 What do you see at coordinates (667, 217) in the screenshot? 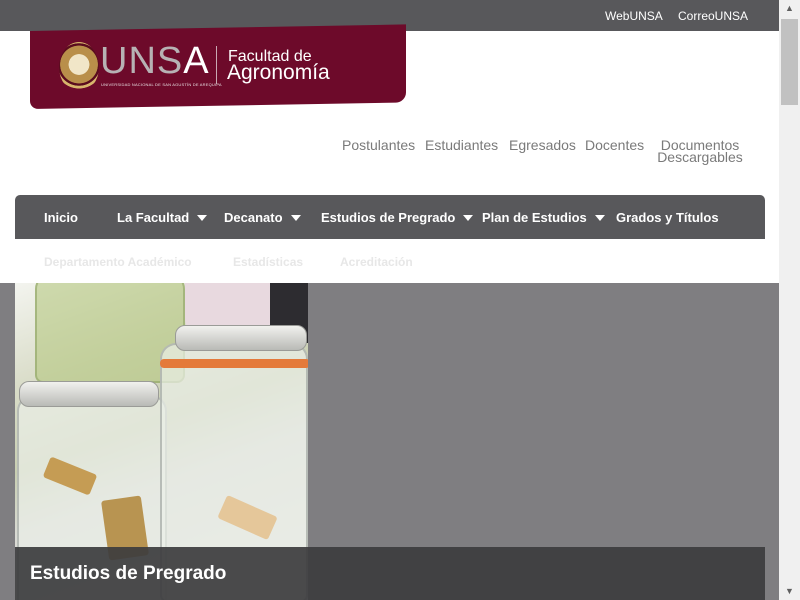
I see `menu-grados-y-titulos: Grados y Títulos` at bounding box center [667, 217].